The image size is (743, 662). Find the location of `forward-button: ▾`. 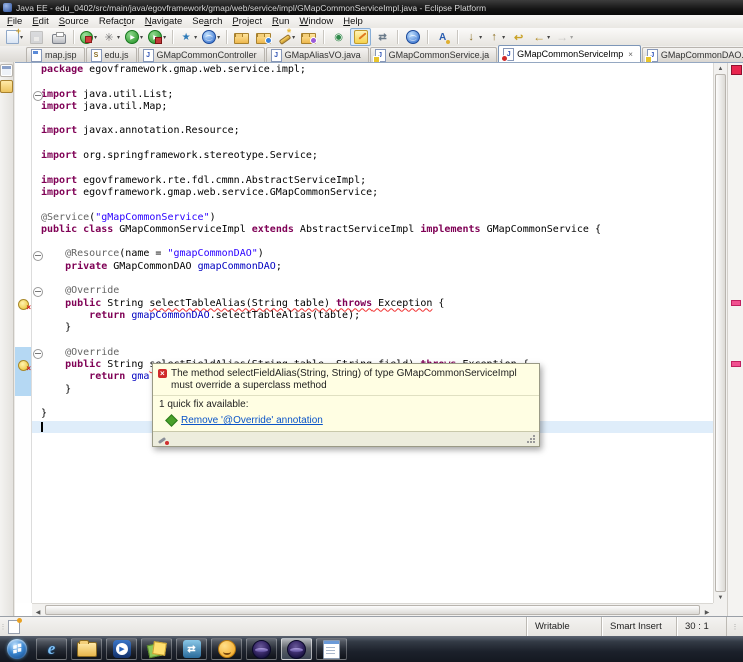

forward-button: ▾ is located at coordinates (564, 37).